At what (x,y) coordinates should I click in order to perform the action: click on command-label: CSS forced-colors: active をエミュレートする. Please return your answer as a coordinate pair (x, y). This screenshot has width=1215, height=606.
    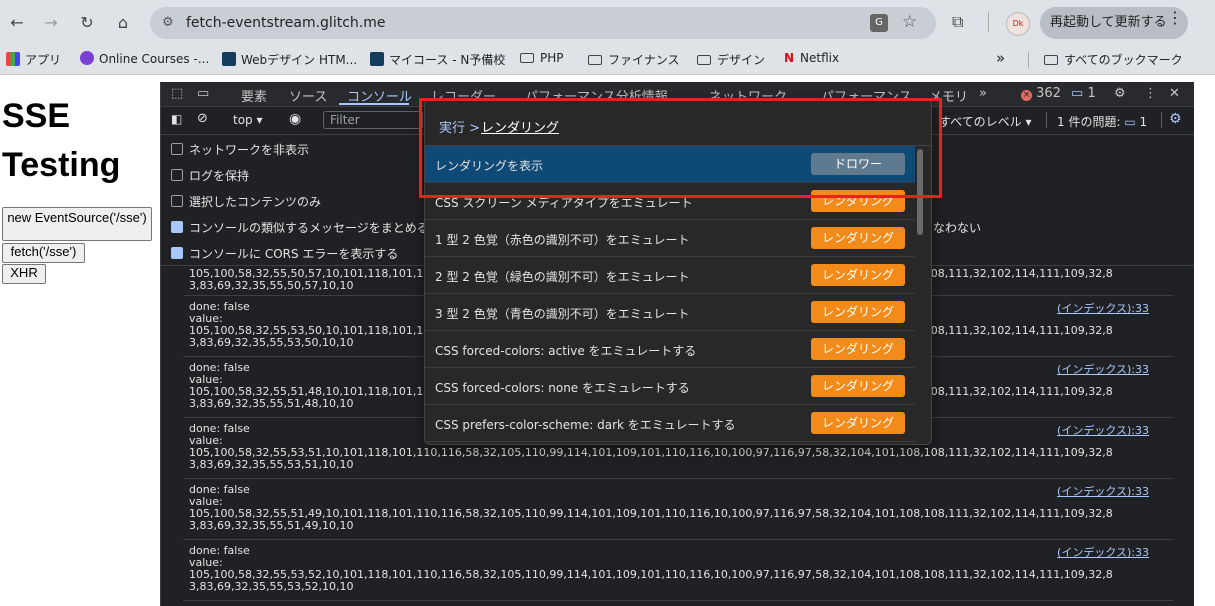
    Looking at the image, I should click on (566, 351).